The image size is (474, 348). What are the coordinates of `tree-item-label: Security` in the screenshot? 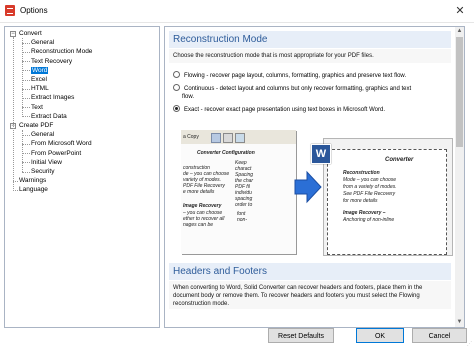 It's located at (43, 171).